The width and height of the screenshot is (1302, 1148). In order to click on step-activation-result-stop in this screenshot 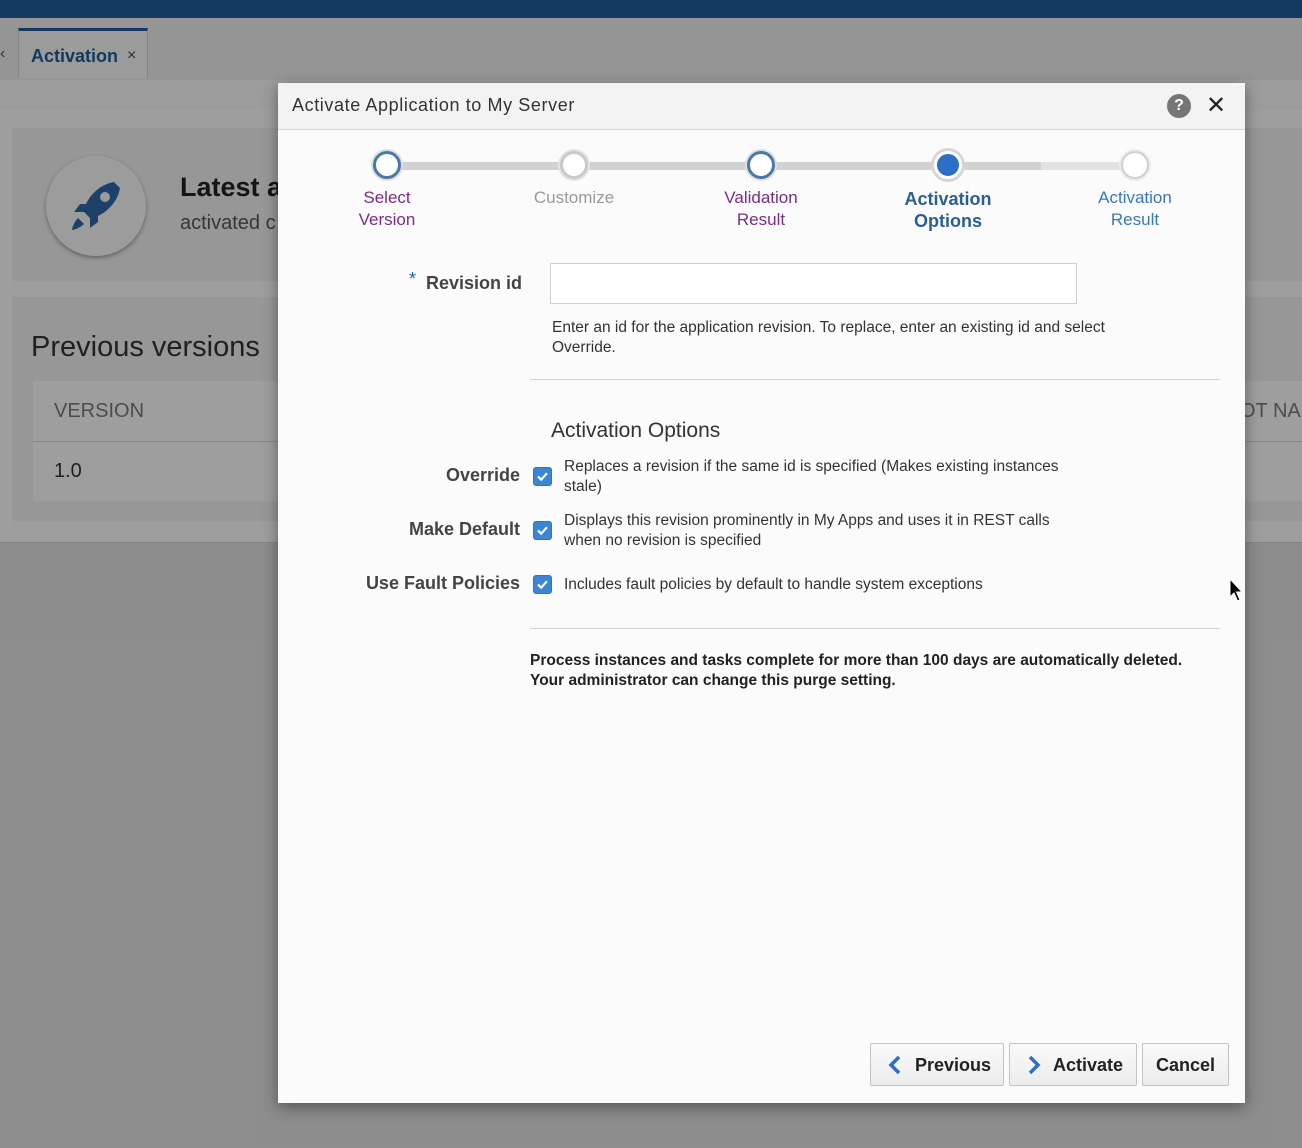, I will do `click(1135, 165)`.